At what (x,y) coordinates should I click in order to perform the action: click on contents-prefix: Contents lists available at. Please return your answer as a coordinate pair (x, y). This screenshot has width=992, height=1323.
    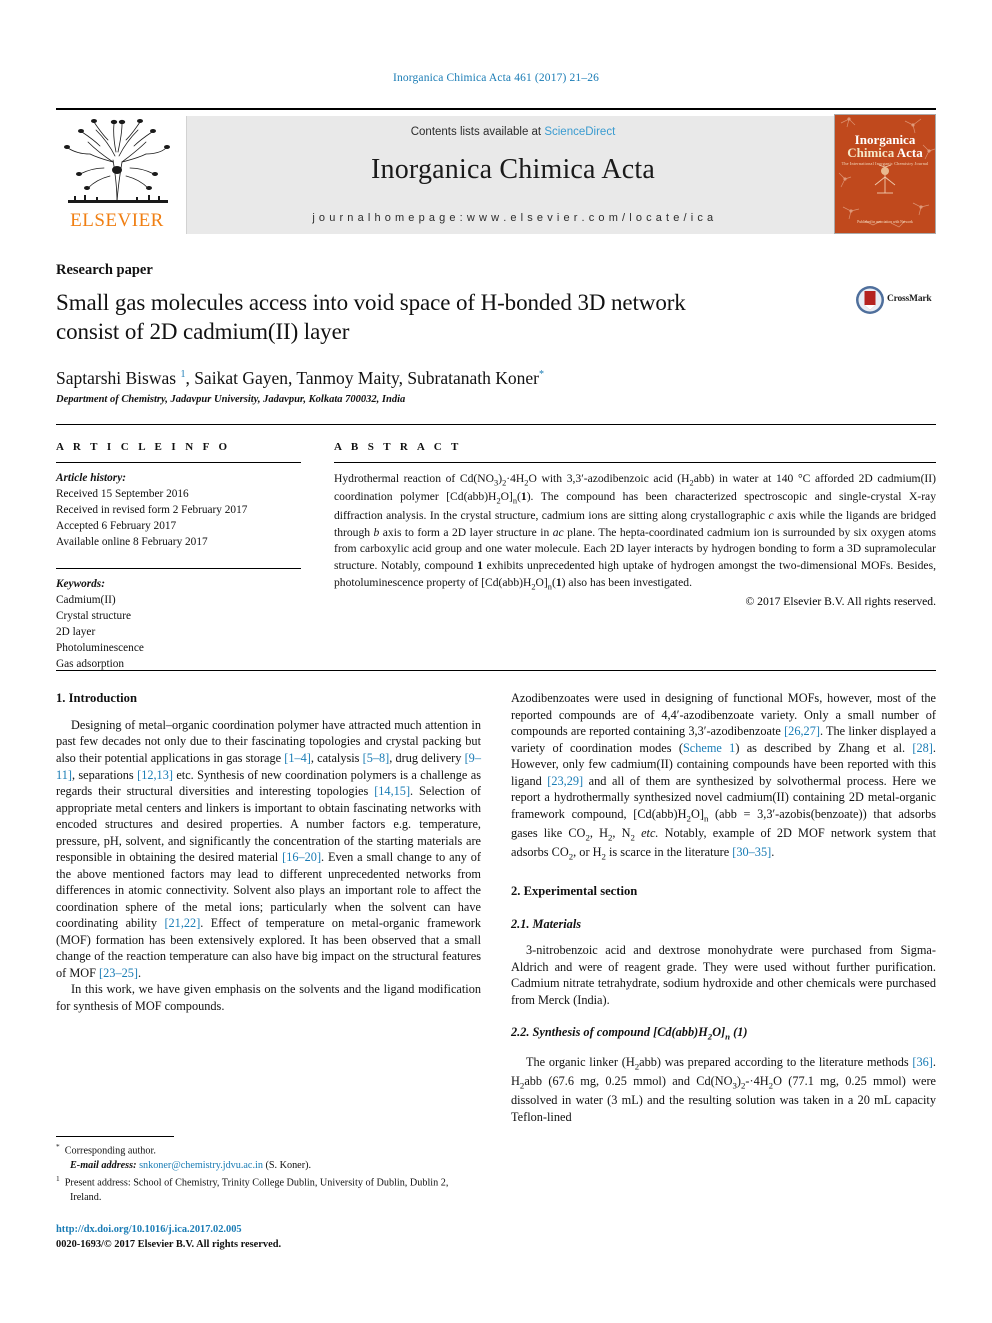
    Looking at the image, I should click on (477, 132).